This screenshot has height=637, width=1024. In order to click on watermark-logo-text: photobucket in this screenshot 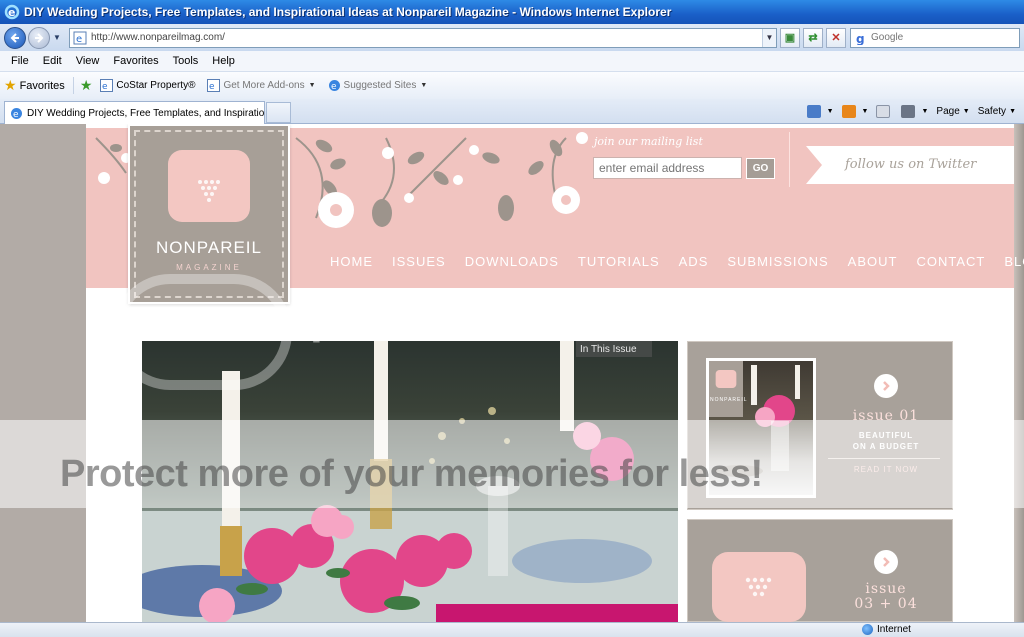, I will do `click(459, 317)`.